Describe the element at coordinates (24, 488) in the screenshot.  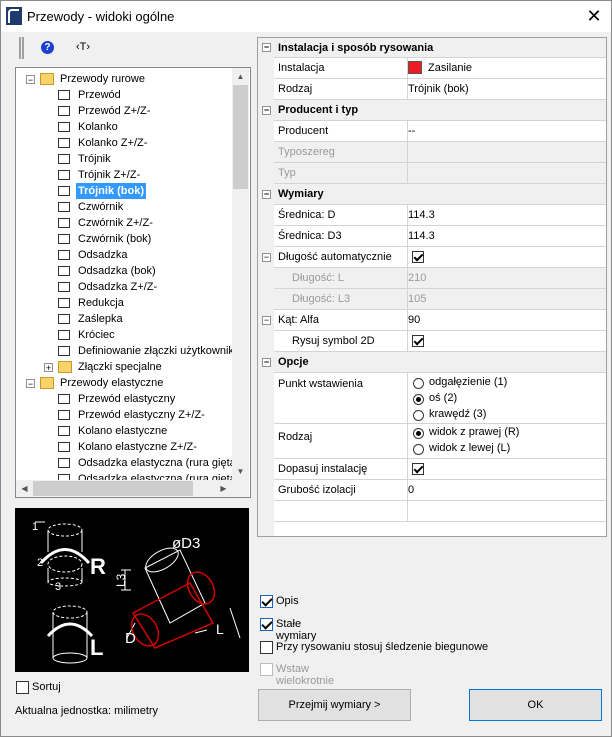
I see `scroll-left-icon: ◀` at that location.